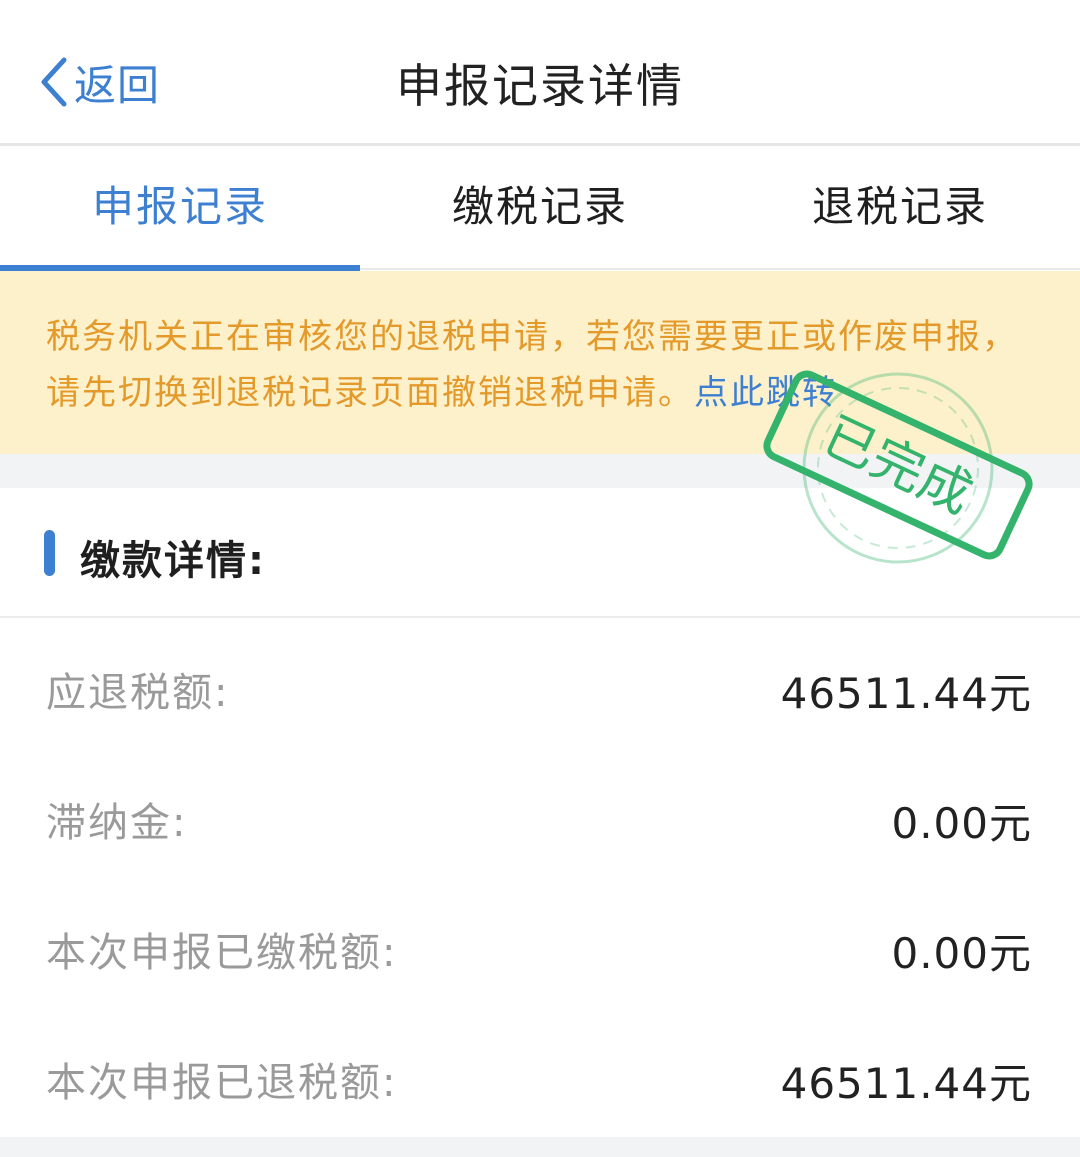  Describe the element at coordinates (173, 561) in the screenshot. I see `section-title: 缴款详情:` at that location.